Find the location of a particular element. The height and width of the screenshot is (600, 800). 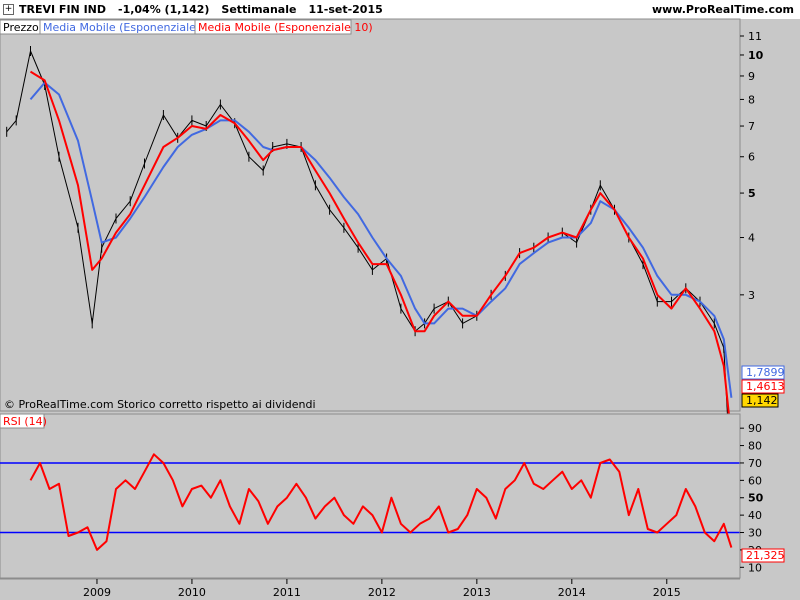

legend-ma20: Media Mobile (Esponenziale 20) is located at coordinates (130, 27).